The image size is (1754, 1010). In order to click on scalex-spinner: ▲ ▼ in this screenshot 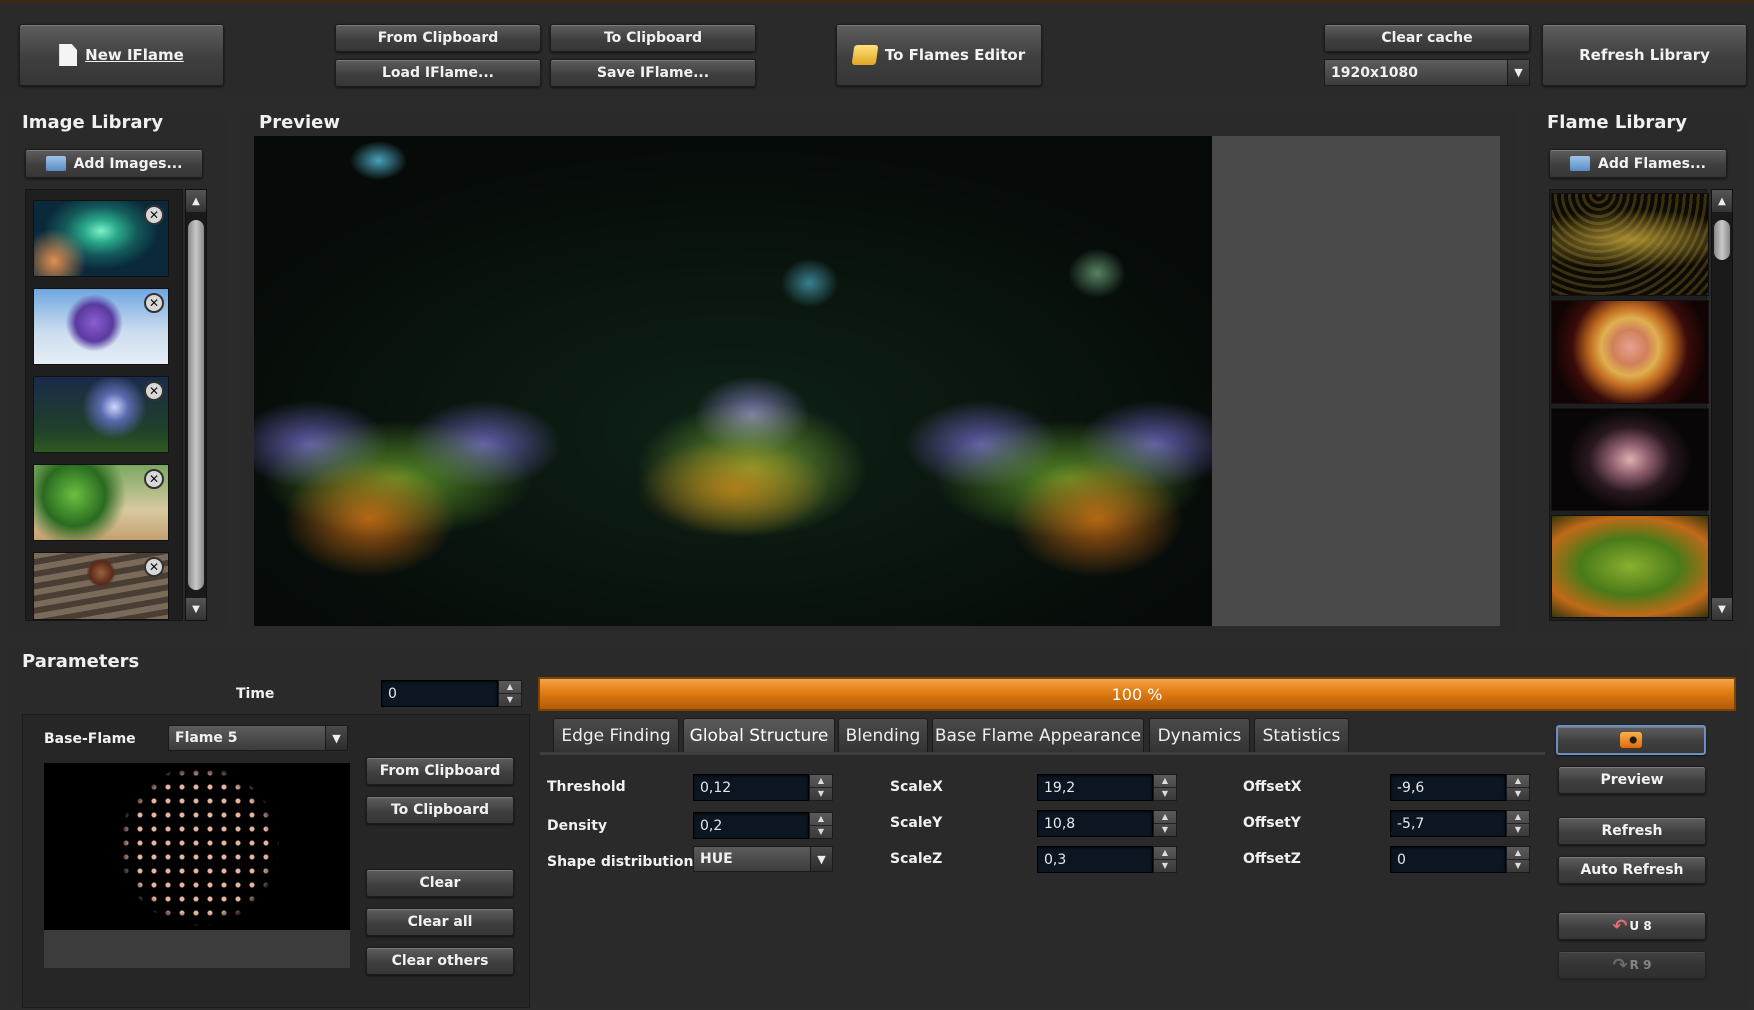, I will do `click(1165, 787)`.